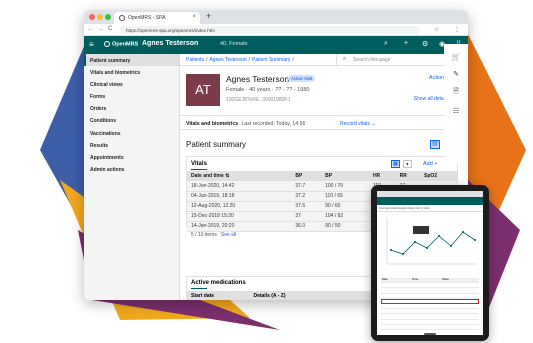  I want to click on column-header-hr: HR, so click(382, 176).